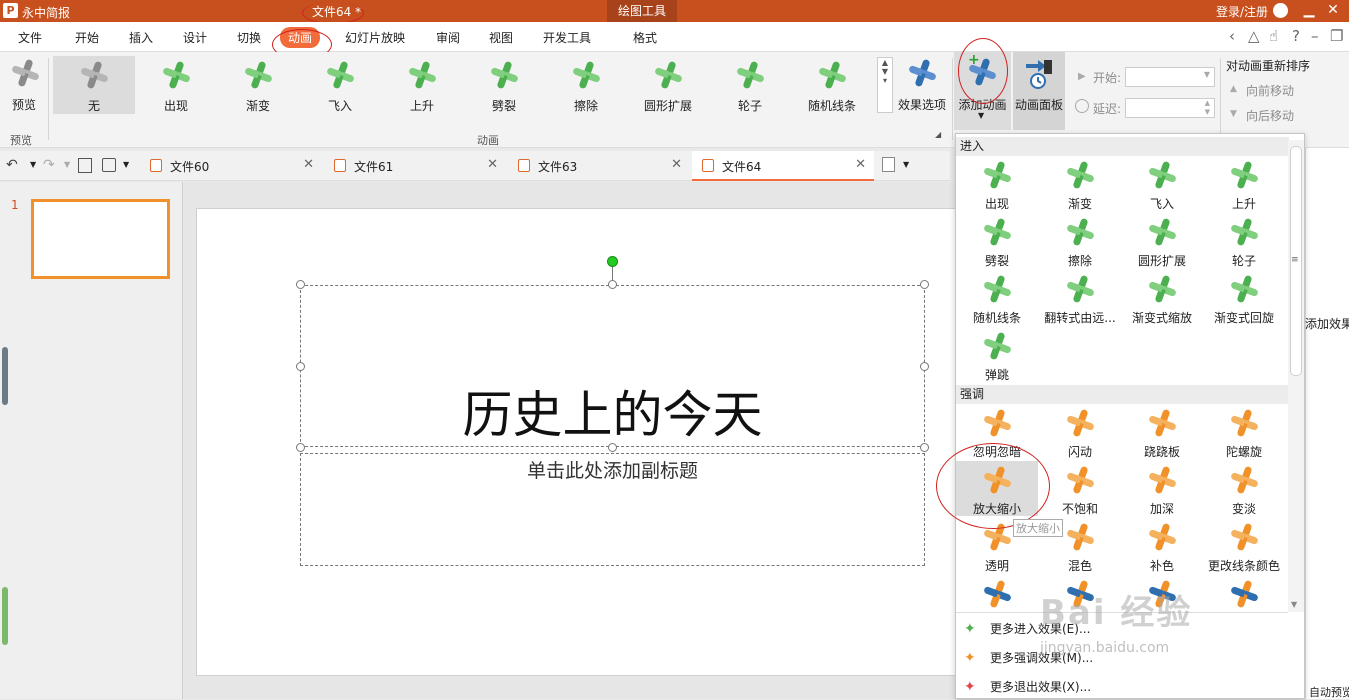 This screenshot has height=700, width=1349. Describe the element at coordinates (33, 164) in the screenshot. I see `undo-dropdown-icon: ▼` at that location.